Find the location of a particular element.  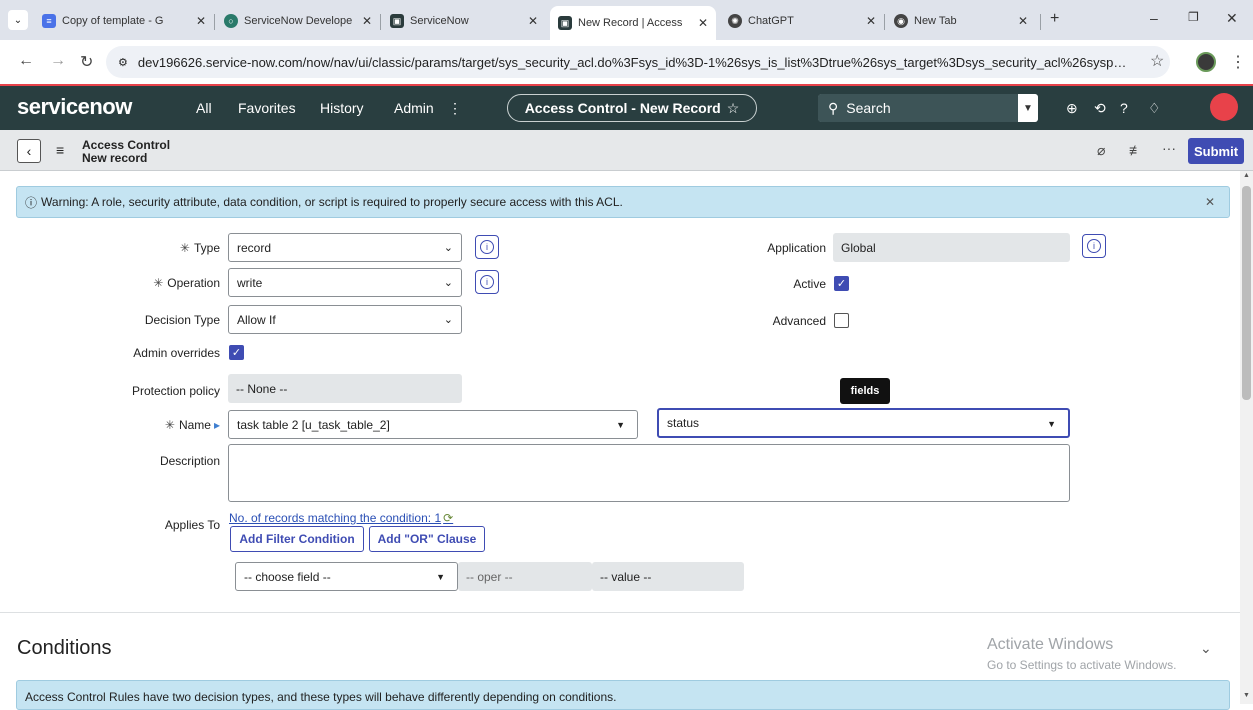

browser-tab-active: ▣ New Record | Access ✕ is located at coordinates (633, 23).